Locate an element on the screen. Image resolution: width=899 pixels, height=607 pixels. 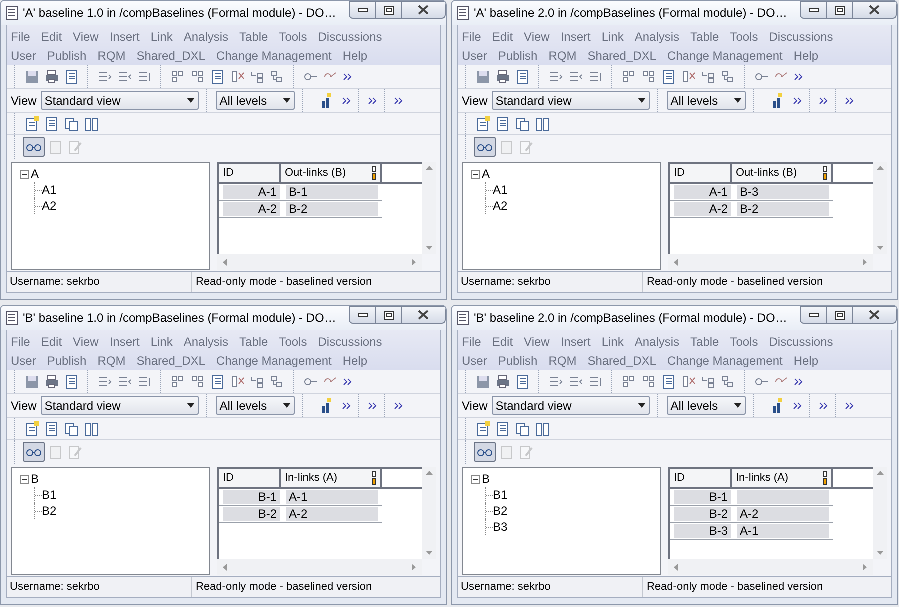
tree-item: A2 is located at coordinates (500, 206).